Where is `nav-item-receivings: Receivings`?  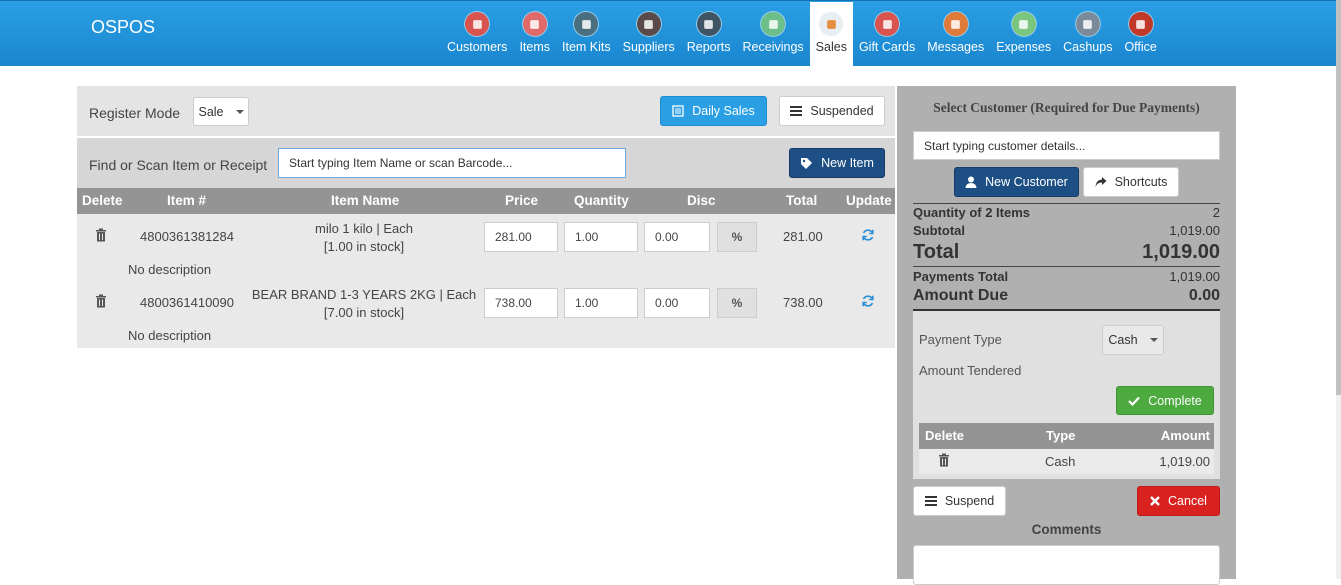 nav-item-receivings: Receivings is located at coordinates (773, 34).